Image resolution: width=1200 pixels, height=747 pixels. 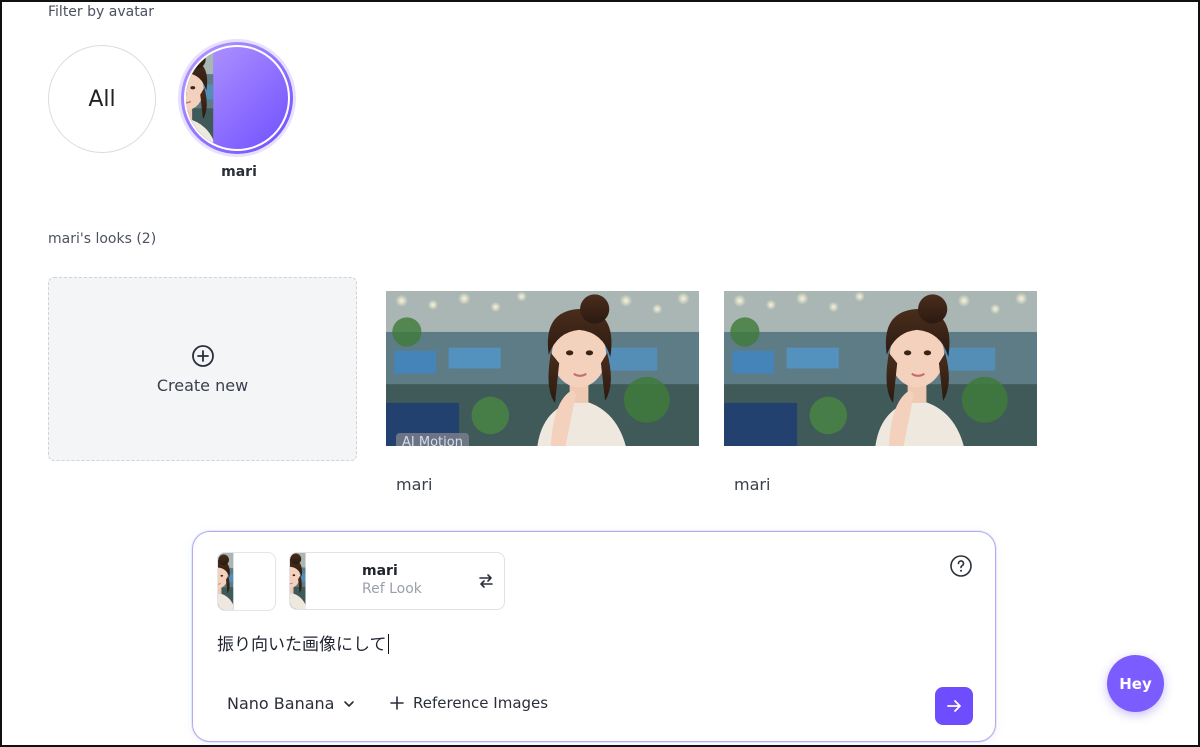 I want to click on plus-circle-icon, so click(x=202, y=355).